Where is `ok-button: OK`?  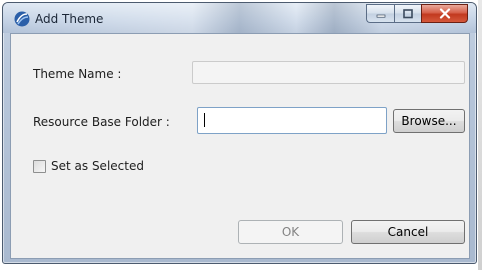
ok-button: OK is located at coordinates (290, 232).